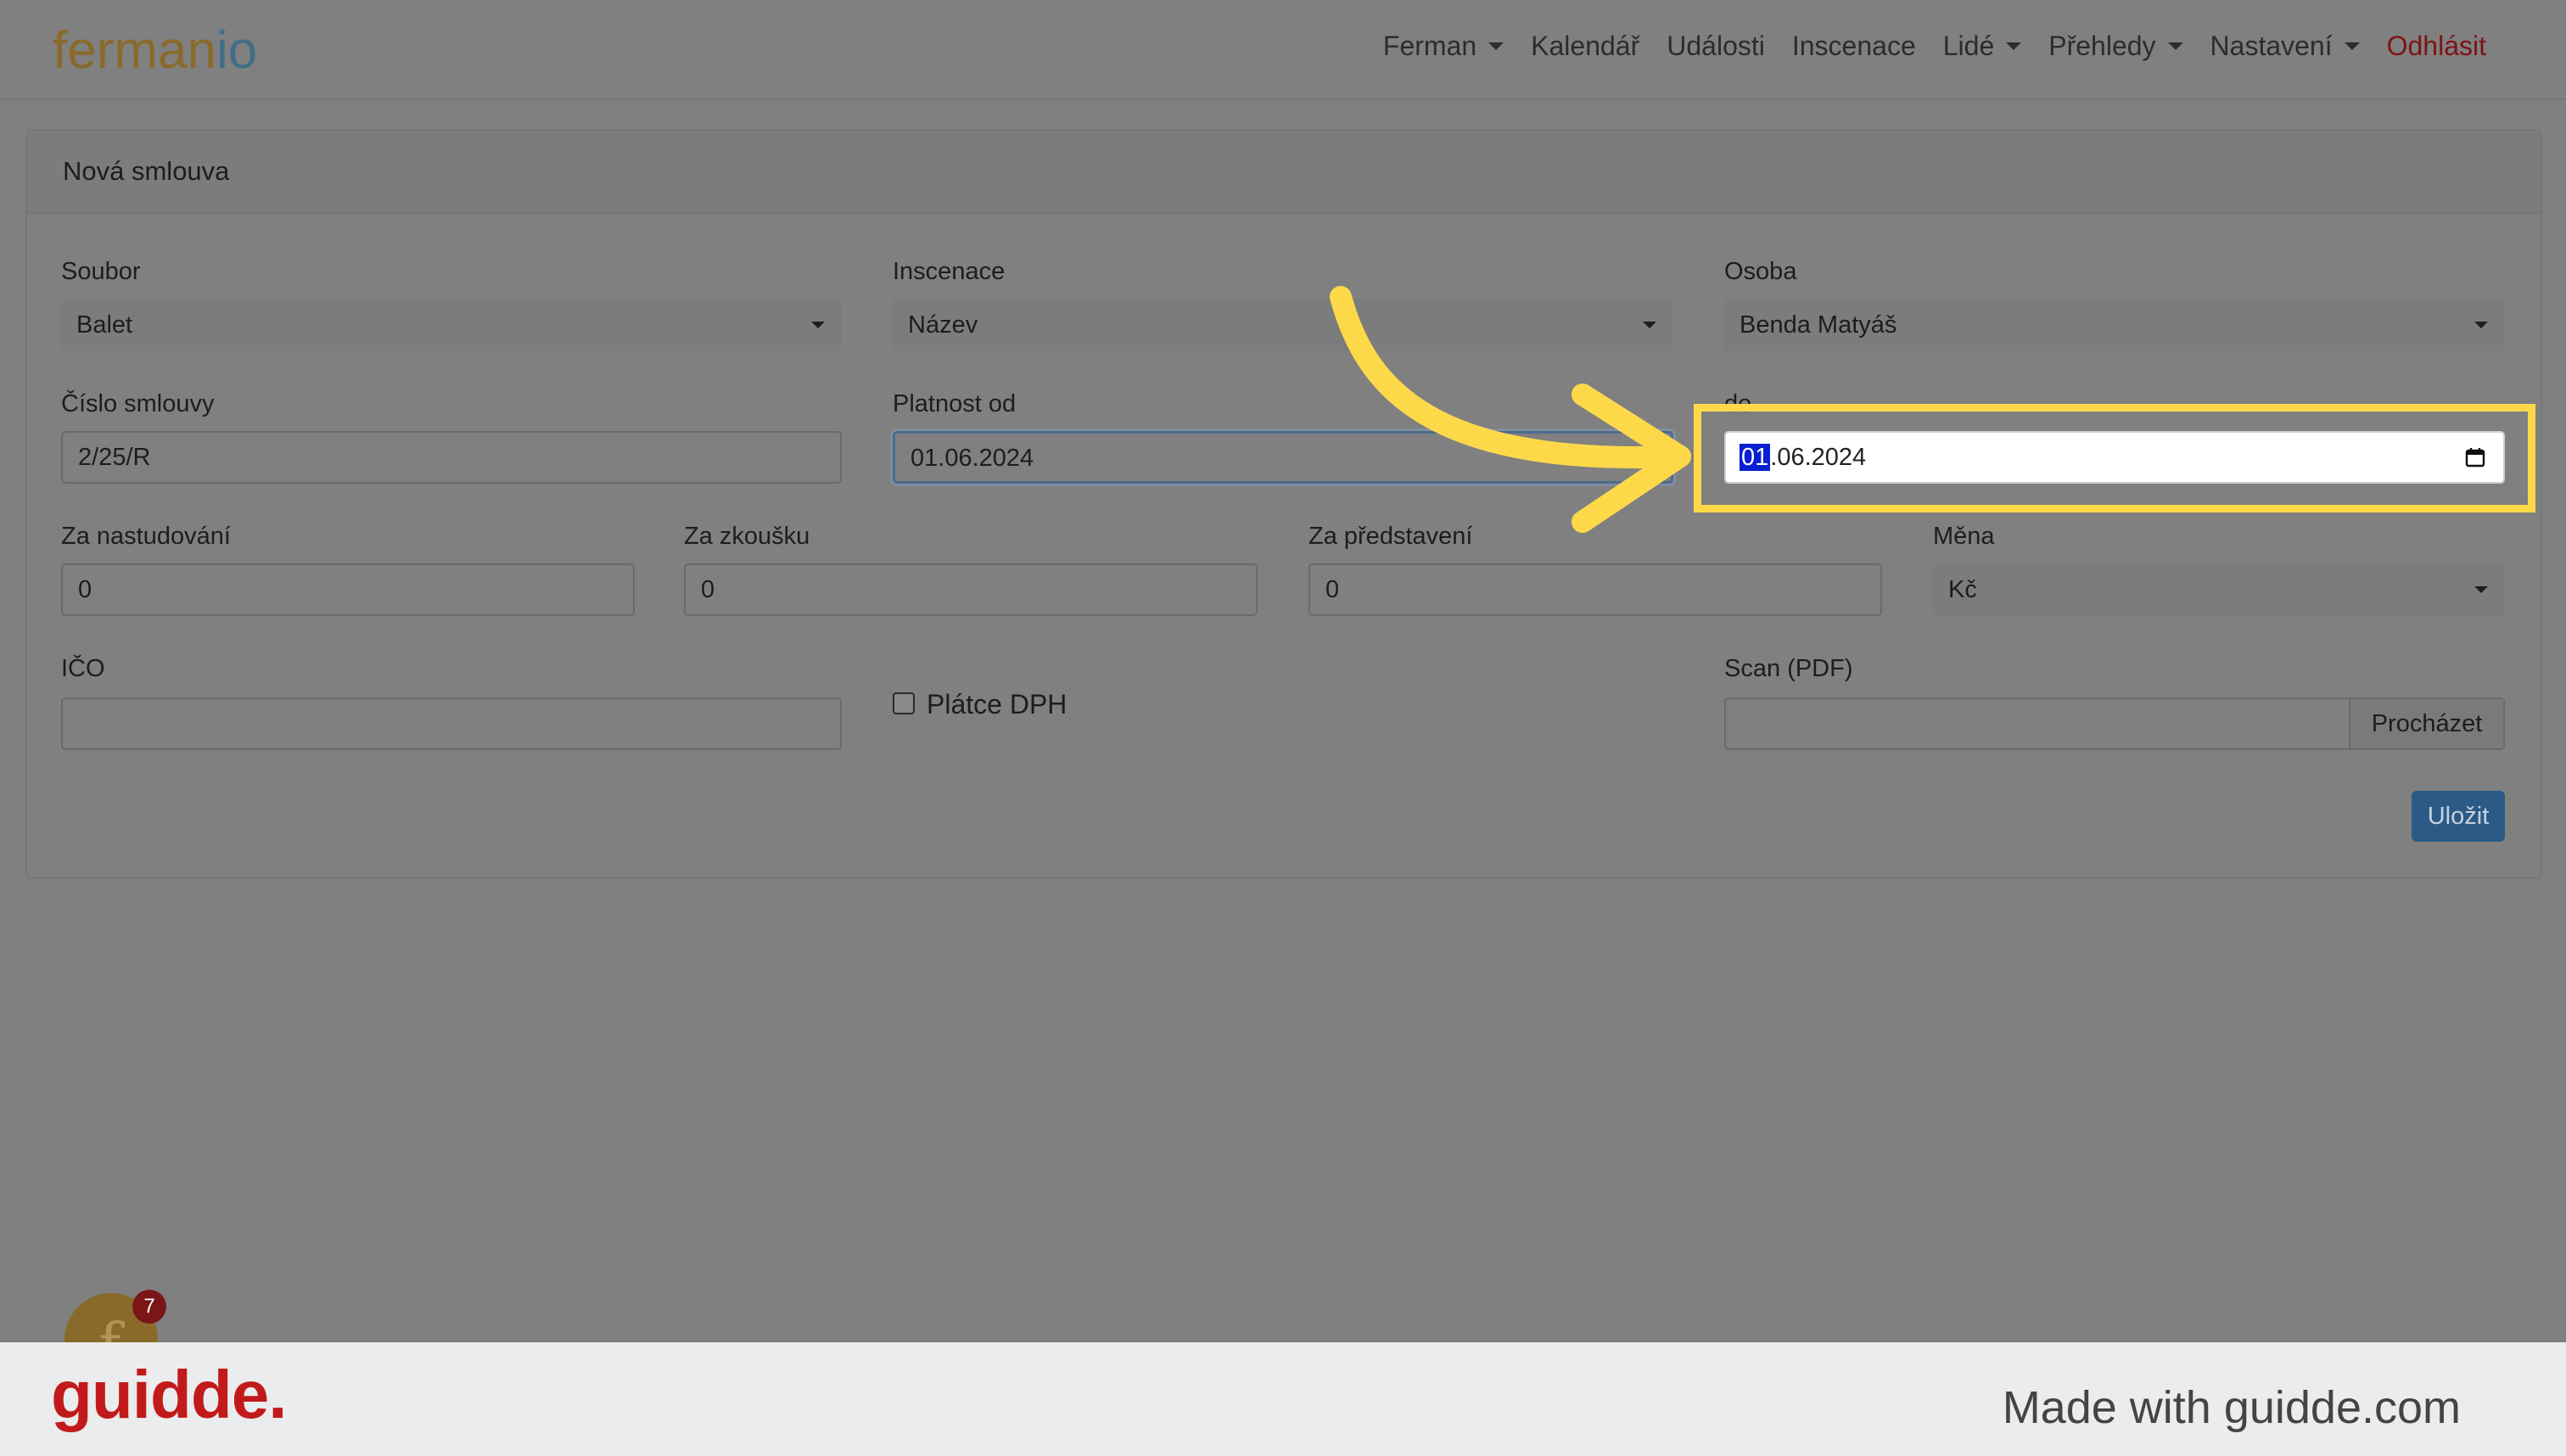 The width and height of the screenshot is (2566, 1456). I want to click on za-zkousku-value: 0, so click(708, 589).